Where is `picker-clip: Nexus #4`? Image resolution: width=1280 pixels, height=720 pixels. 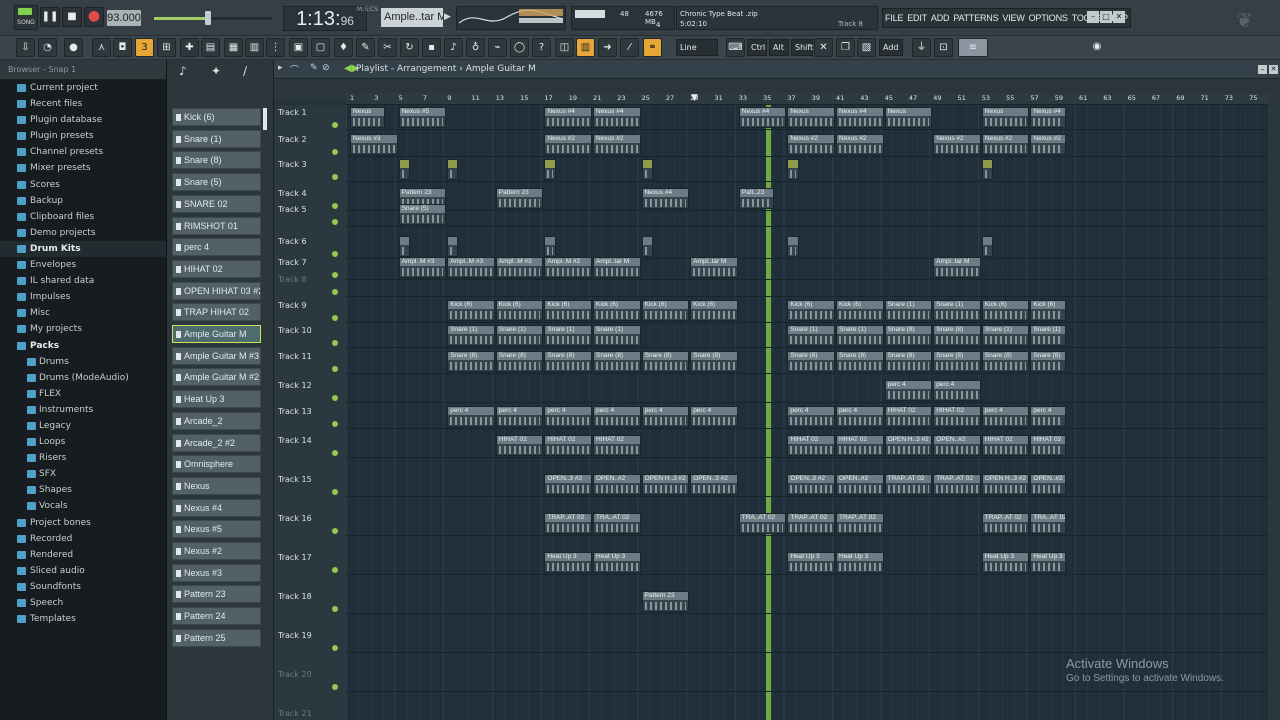 picker-clip: Nexus #4 is located at coordinates (216, 507).